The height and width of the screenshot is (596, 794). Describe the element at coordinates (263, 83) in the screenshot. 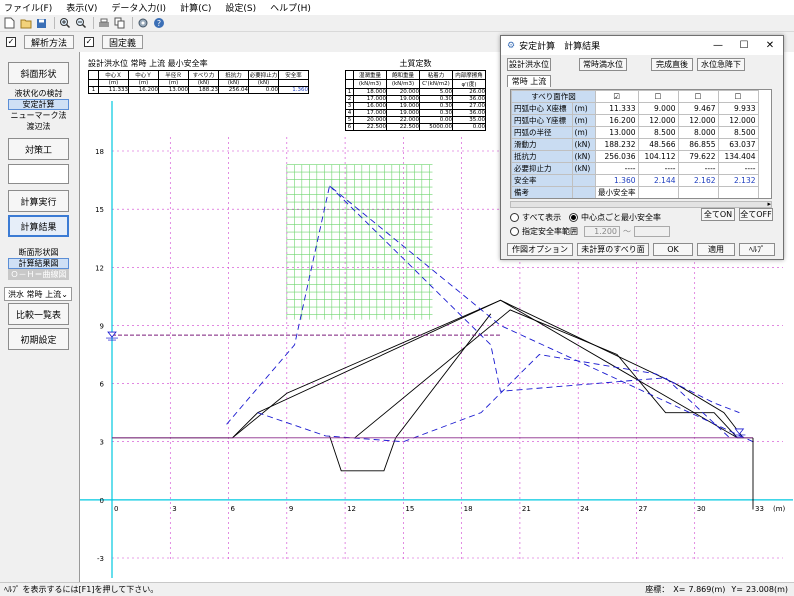

I see `table-unit: (kN)` at that location.